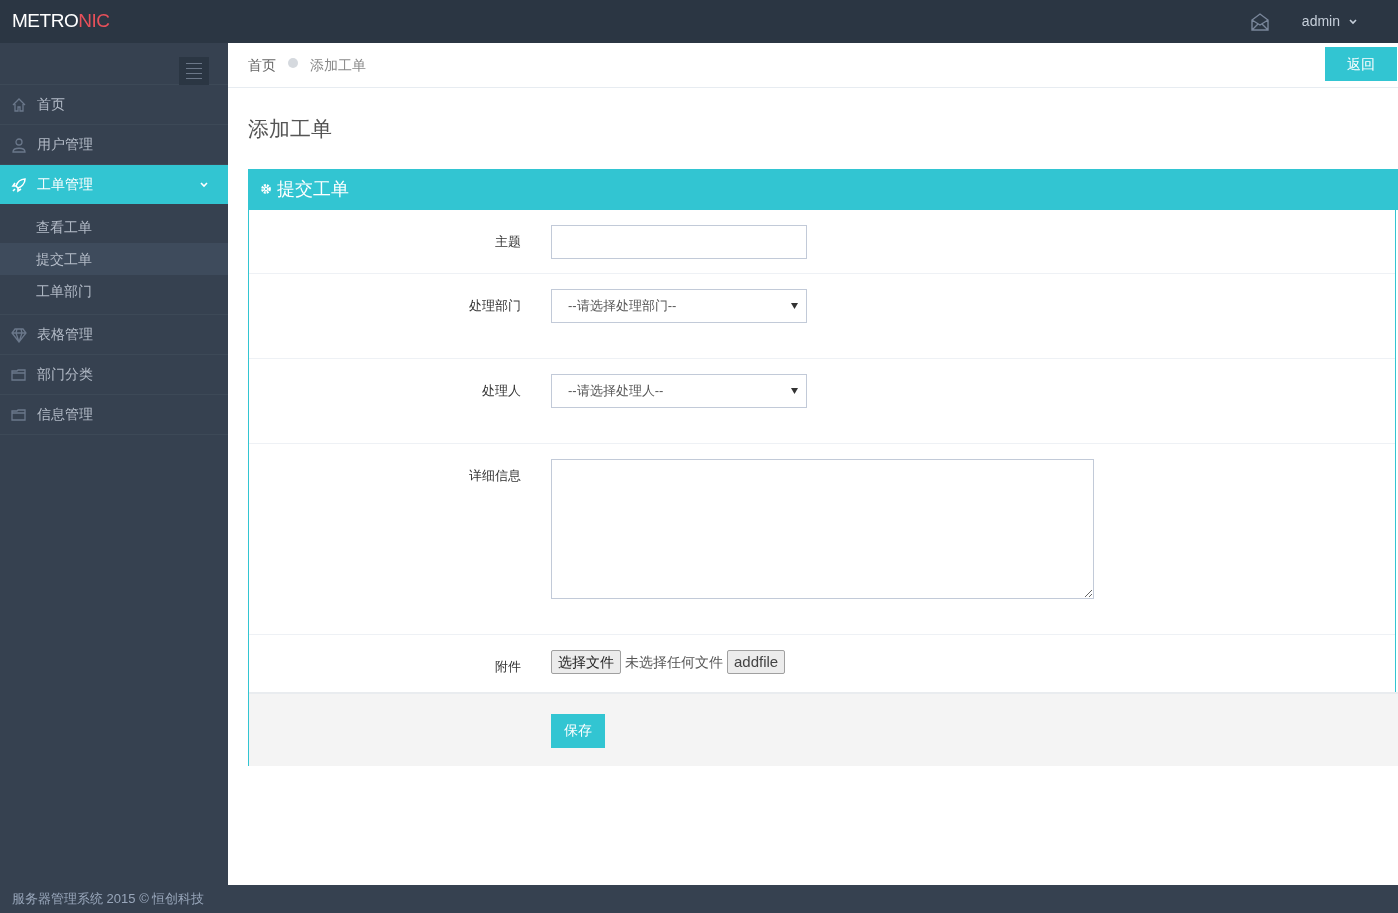 Image resolution: width=1398 pixels, height=913 pixels. I want to click on rocket-icon, so click(19, 184).